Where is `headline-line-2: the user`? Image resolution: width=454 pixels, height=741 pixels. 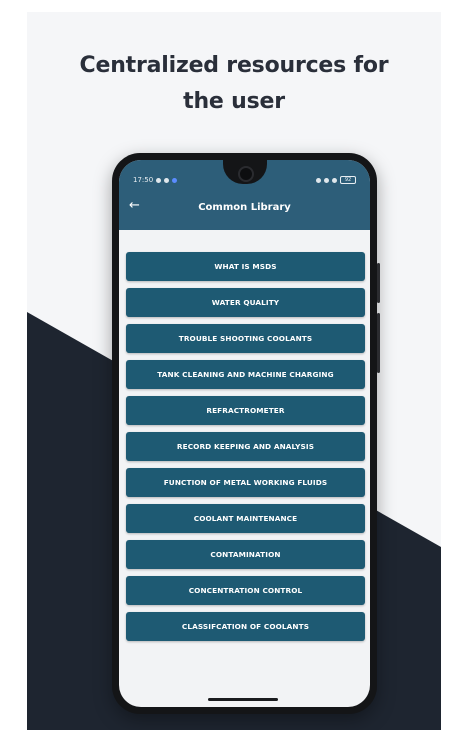
headline-line-2: the user is located at coordinates (234, 101).